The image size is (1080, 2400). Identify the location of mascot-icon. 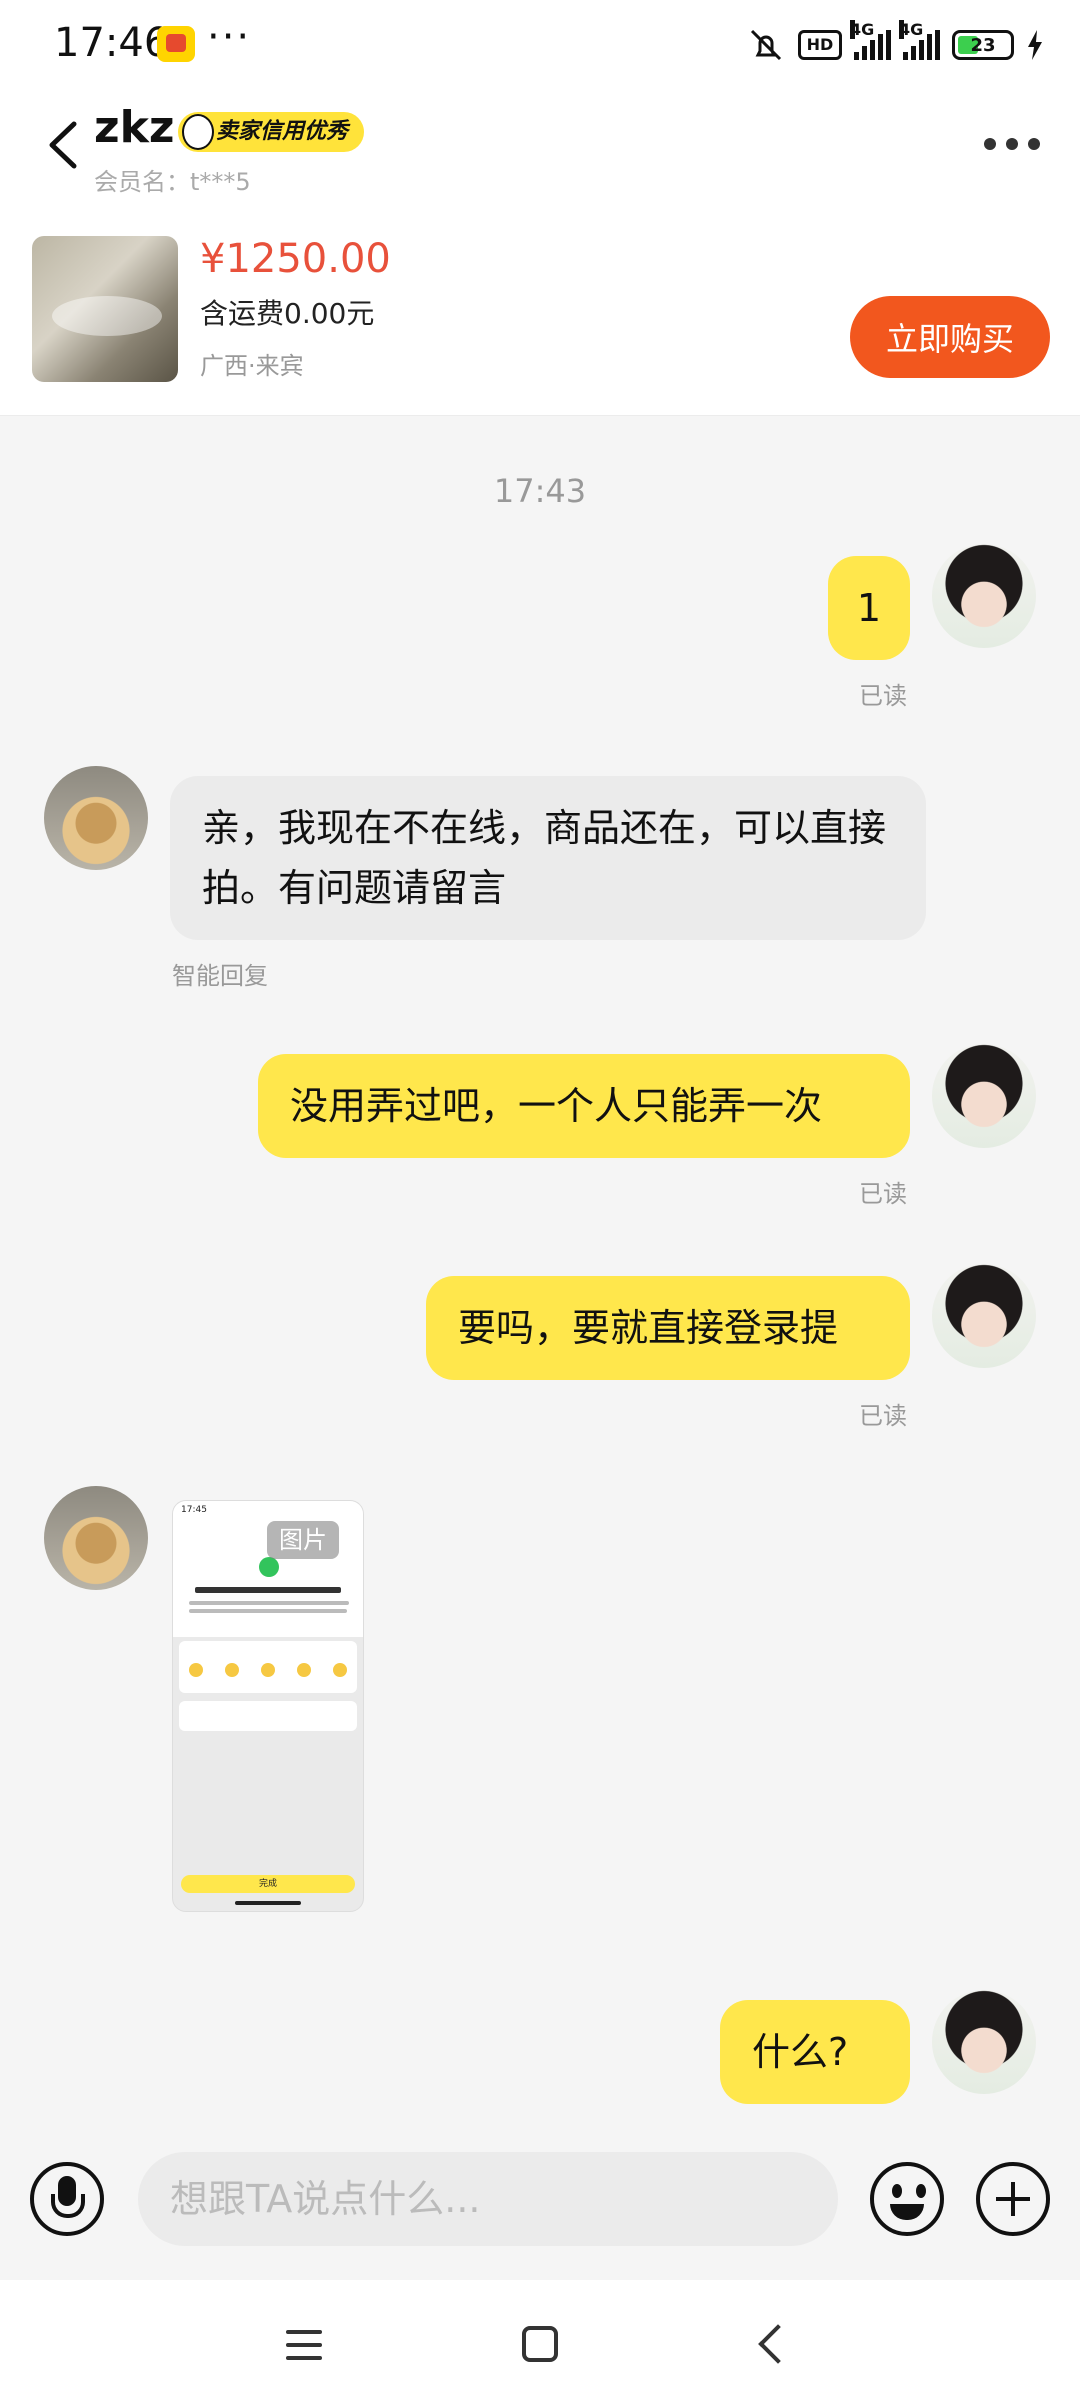
(198, 132).